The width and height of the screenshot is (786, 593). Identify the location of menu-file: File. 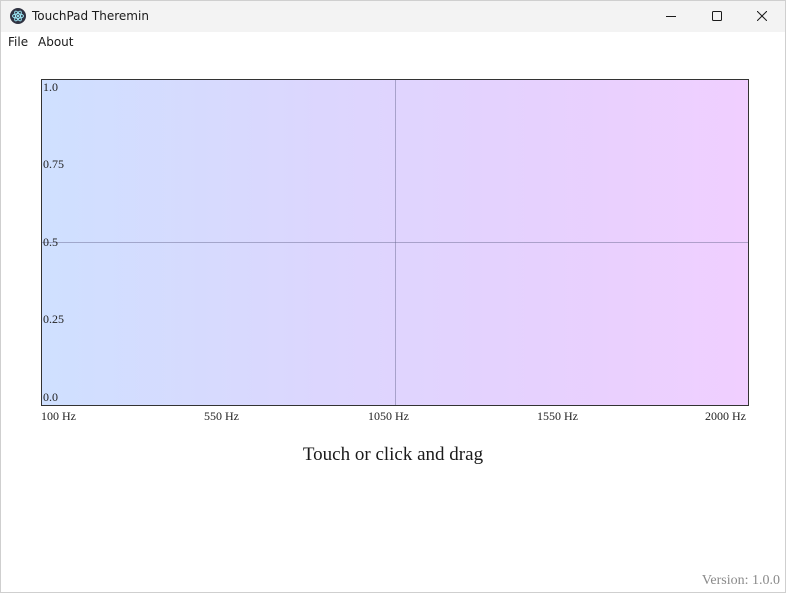
(18, 42).